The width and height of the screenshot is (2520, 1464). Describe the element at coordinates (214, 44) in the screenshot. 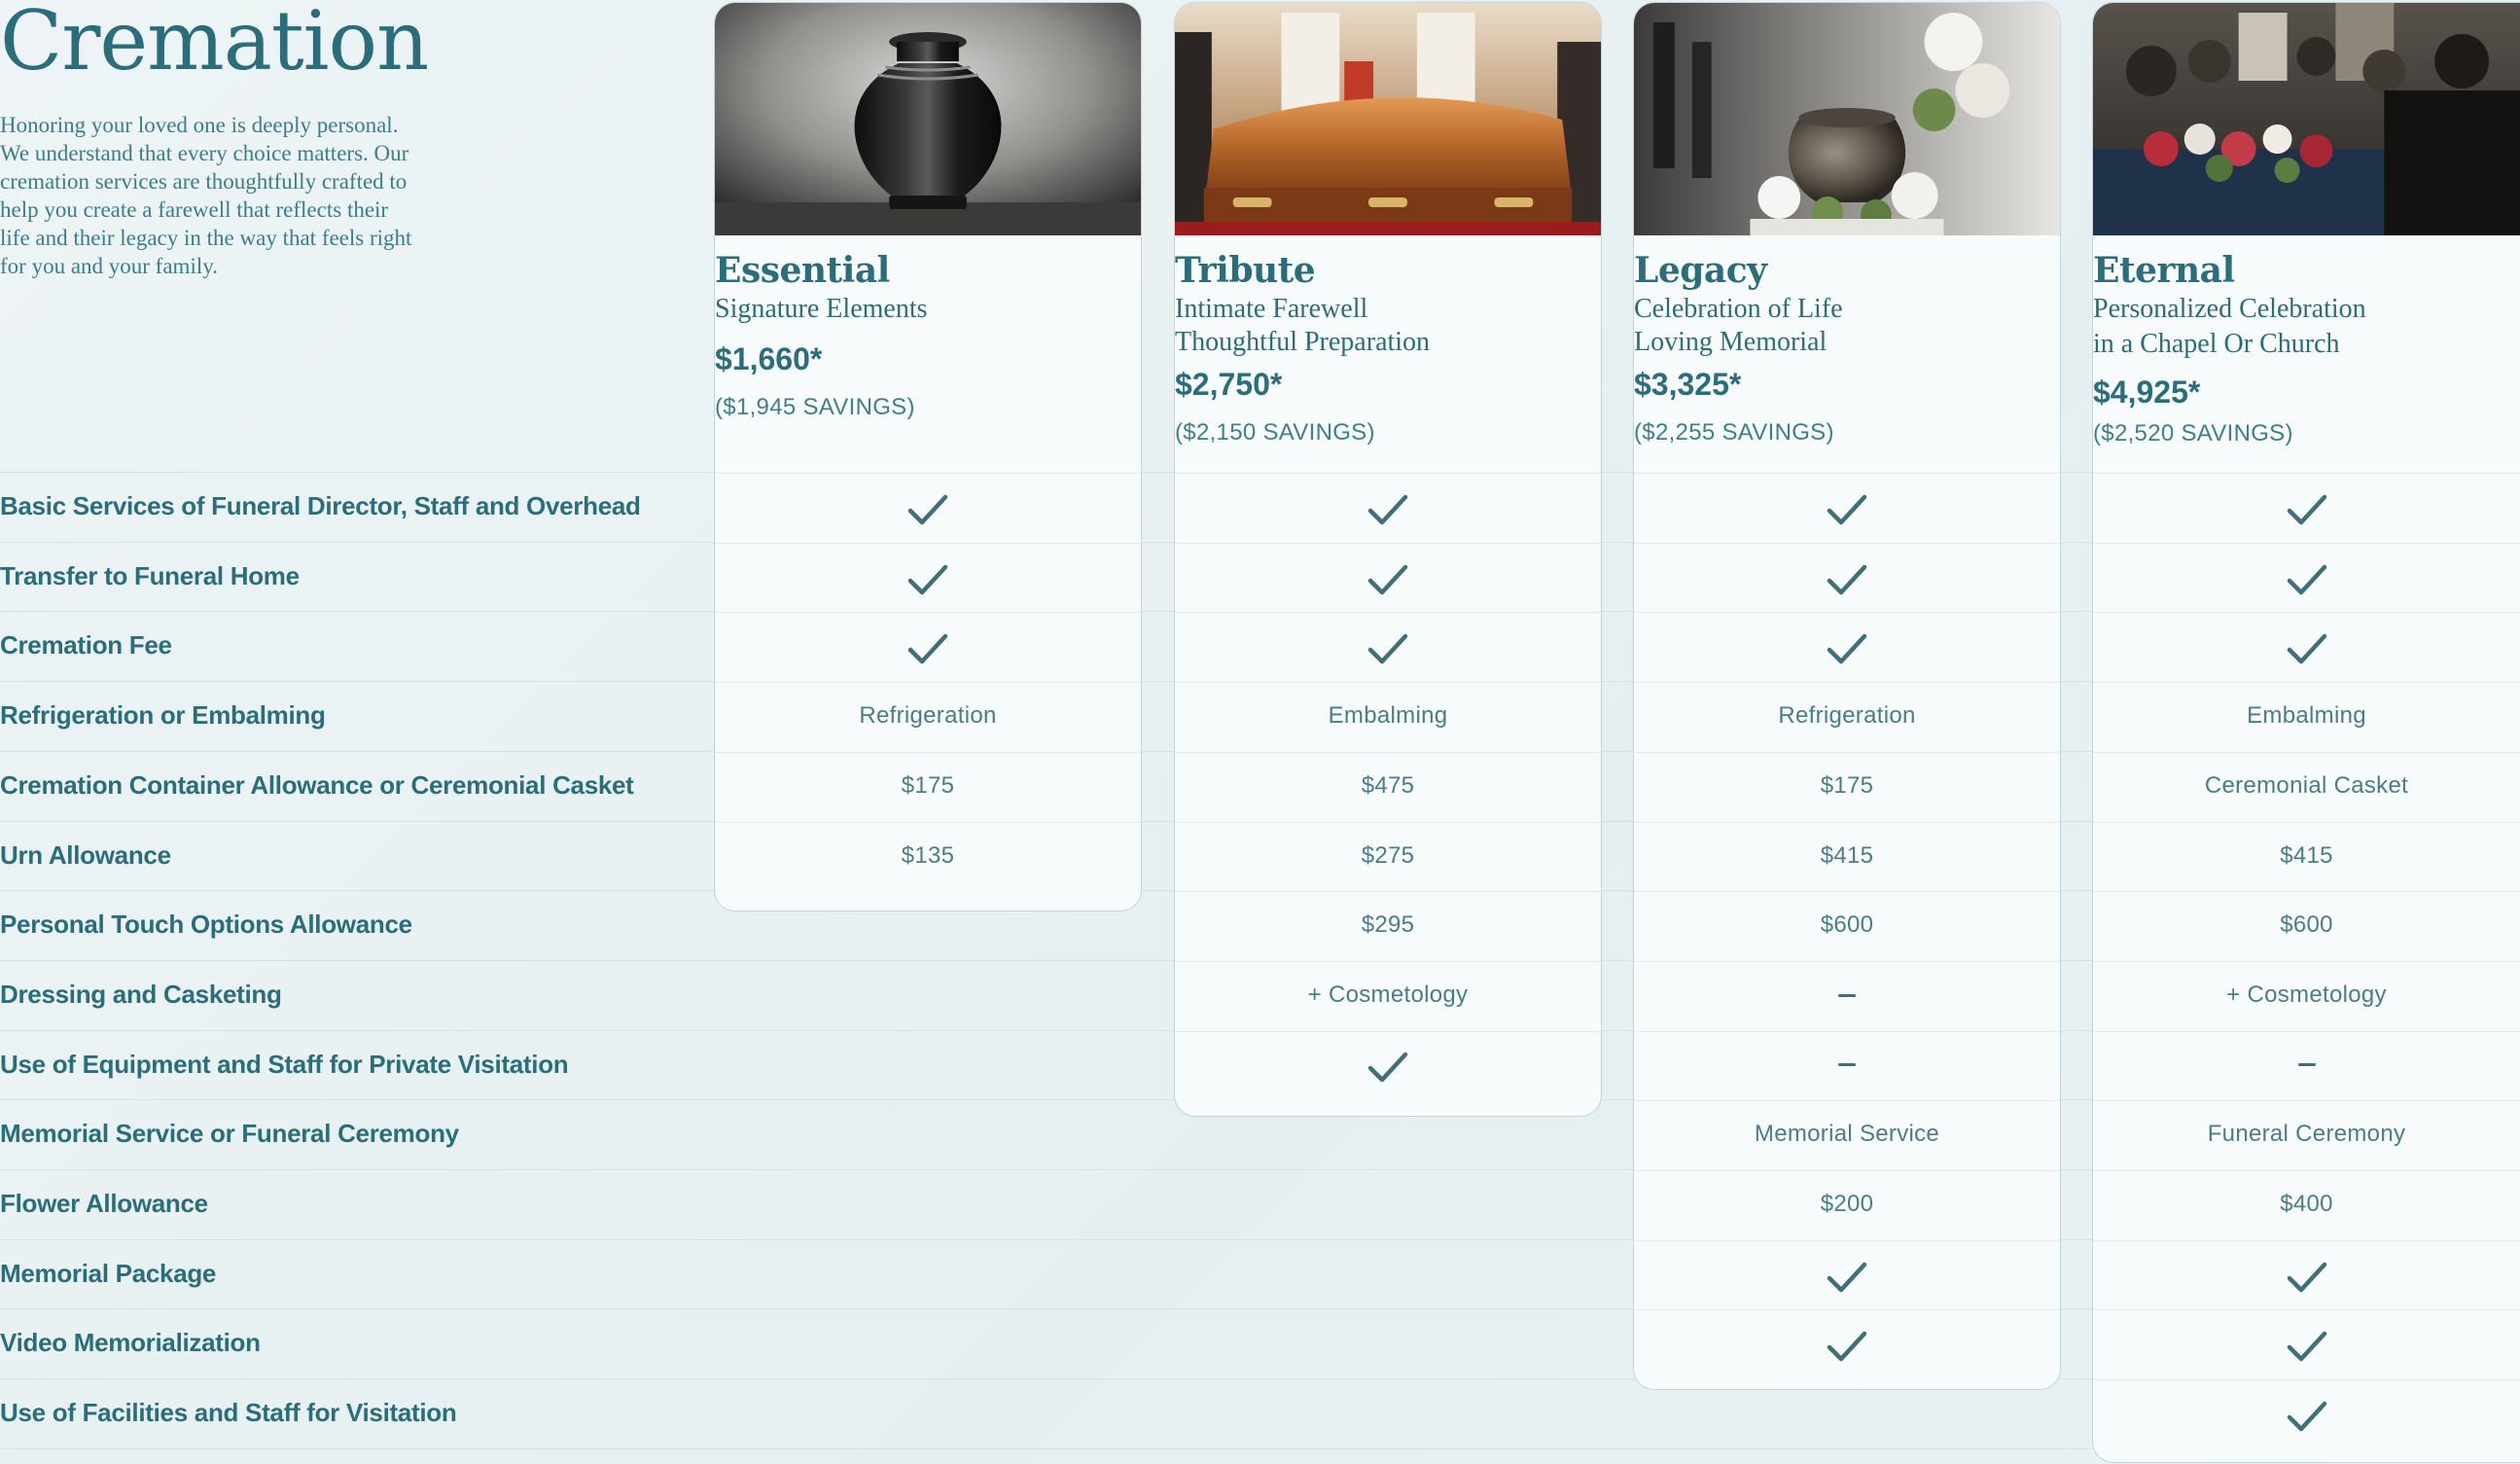

I see `page-title: Cremation` at that location.